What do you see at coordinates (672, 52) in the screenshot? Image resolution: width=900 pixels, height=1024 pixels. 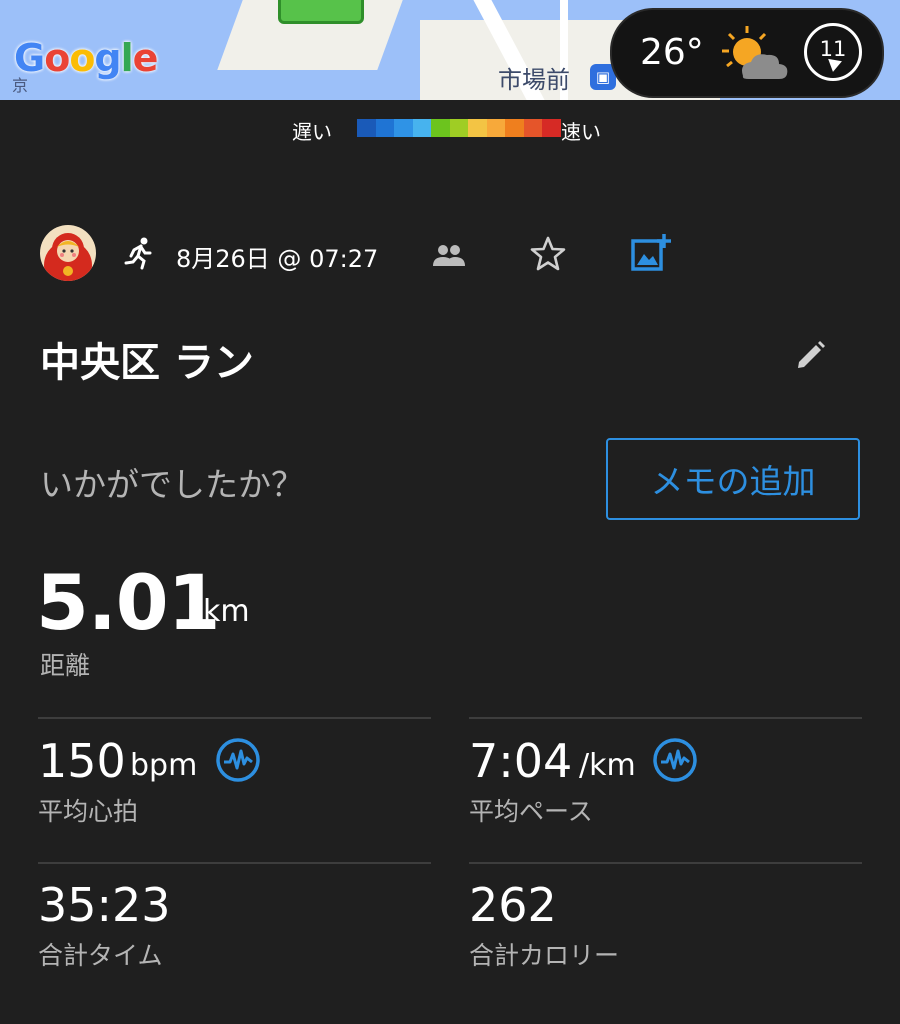 I see `temperature: 26°` at bounding box center [672, 52].